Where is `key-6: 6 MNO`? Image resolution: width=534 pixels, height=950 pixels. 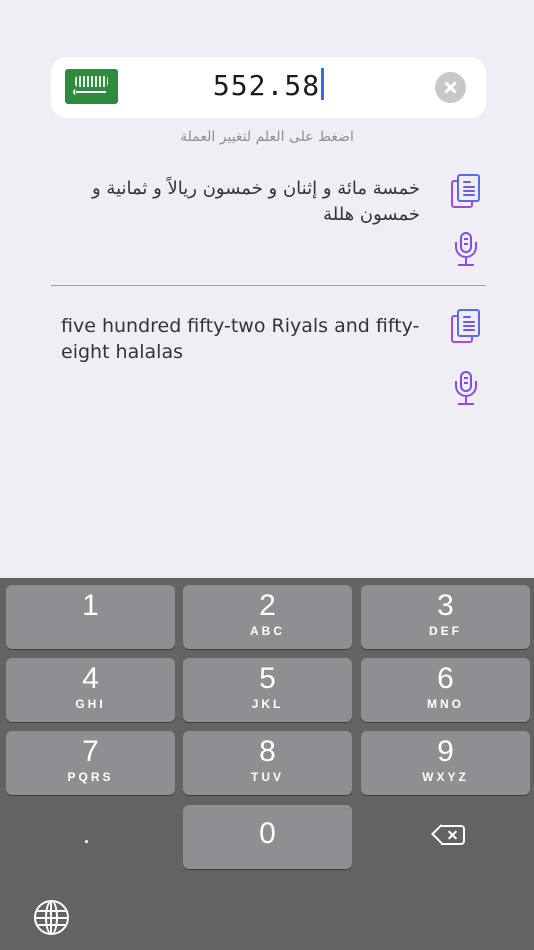
key-6: 6 MNO is located at coordinates (445, 690).